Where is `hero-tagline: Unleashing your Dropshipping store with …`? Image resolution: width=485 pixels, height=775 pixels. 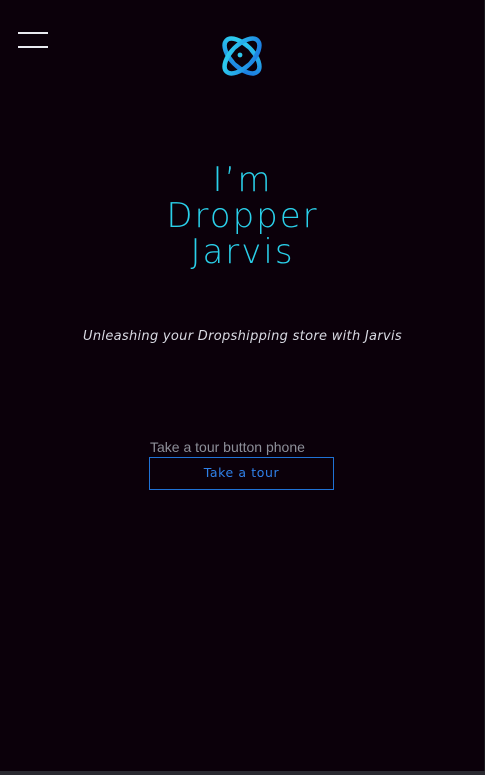 hero-tagline: Unleashing your Dropshipping store with … is located at coordinates (242, 336).